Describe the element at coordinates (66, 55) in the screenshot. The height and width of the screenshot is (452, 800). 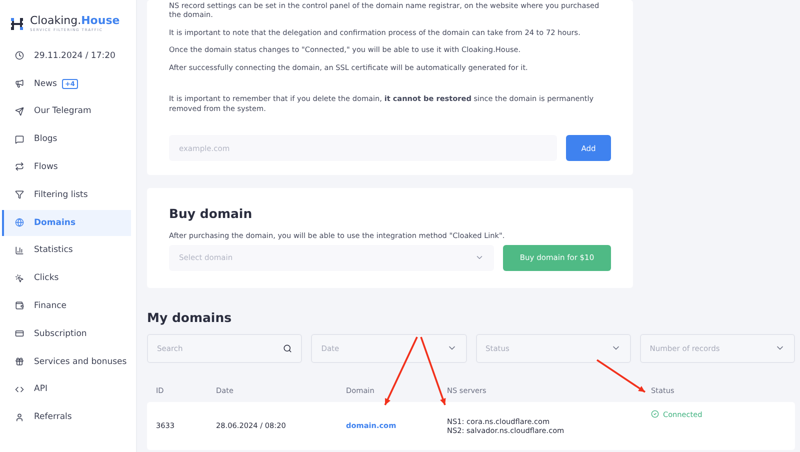
I see `sidebar-item: 29.11.2024 / 17:20` at that location.